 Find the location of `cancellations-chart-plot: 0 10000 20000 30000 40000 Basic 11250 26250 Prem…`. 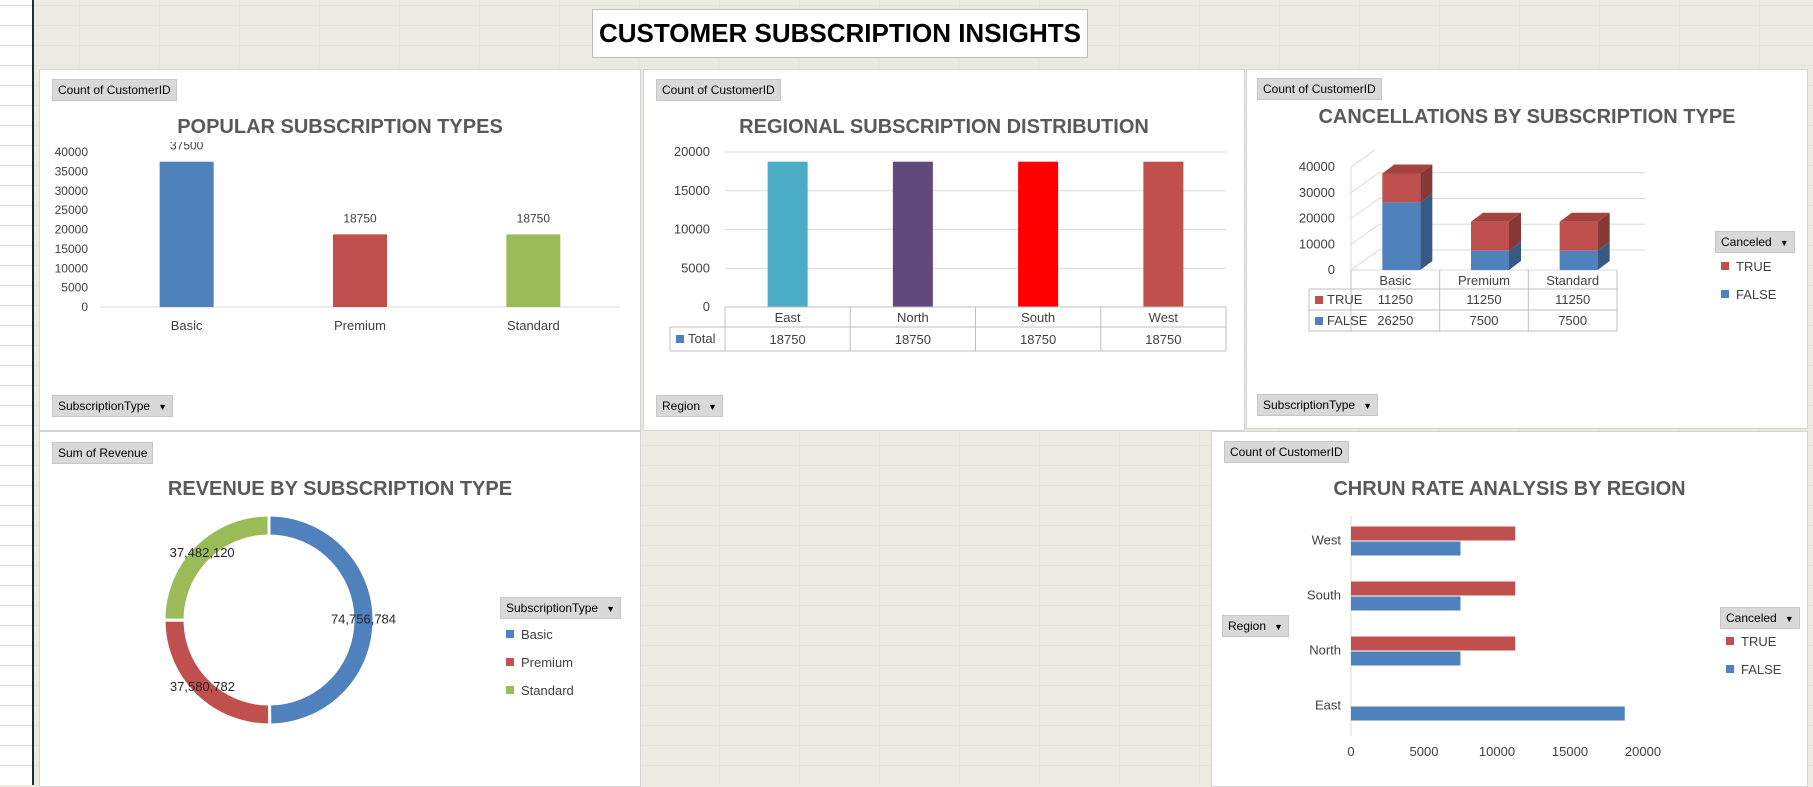

cancellations-chart-plot: 0 10000 20000 30000 40000 Basic 11250 26250 Prem… is located at coordinates (1472, 241).